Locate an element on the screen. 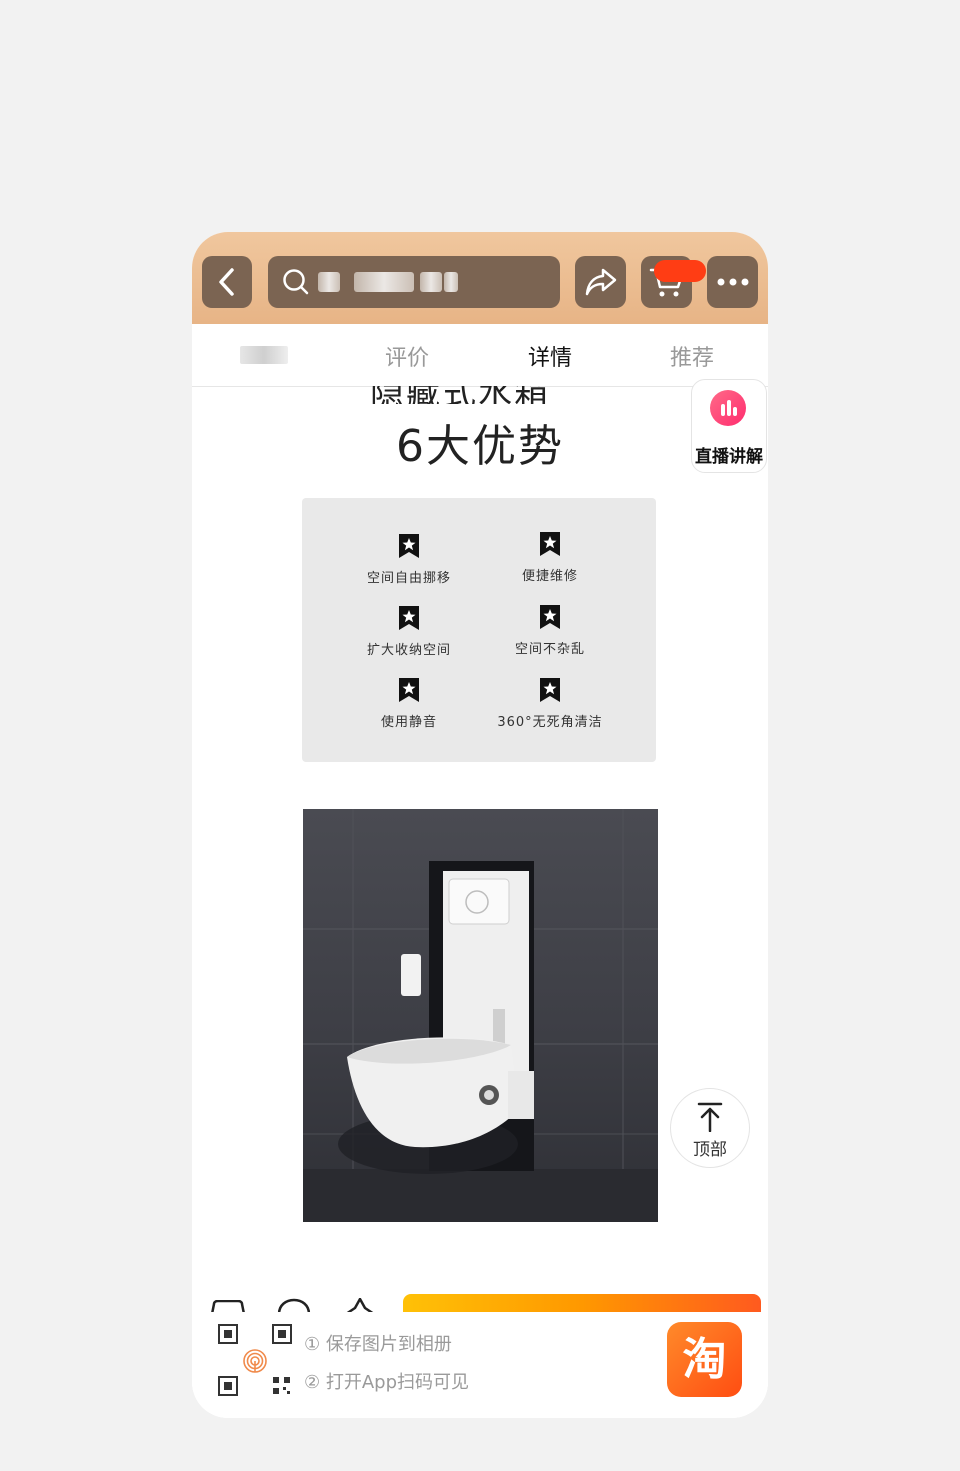  feature-item: 扩大收纳空间 is located at coordinates (409, 632).